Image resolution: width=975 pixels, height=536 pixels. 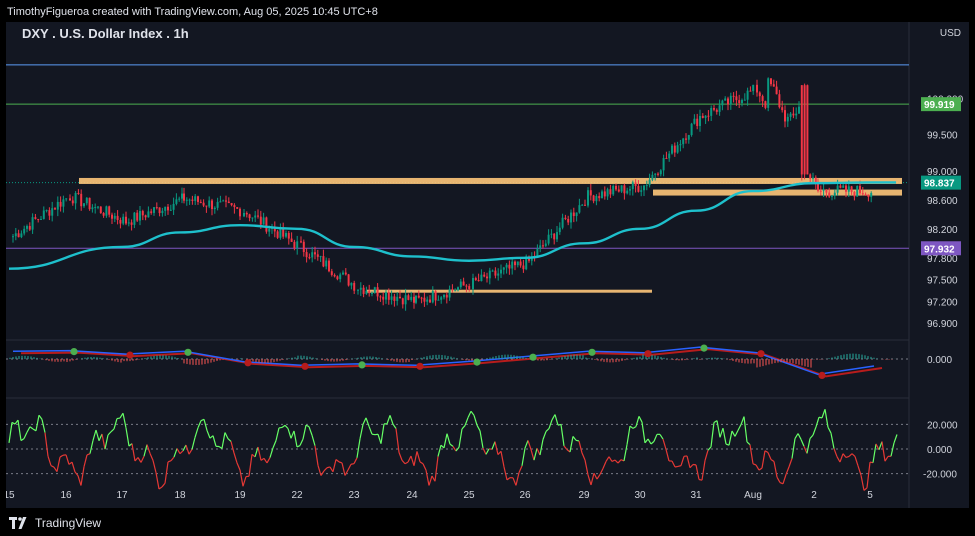 I want to click on currency-unit-label: USD, so click(x=950, y=33).